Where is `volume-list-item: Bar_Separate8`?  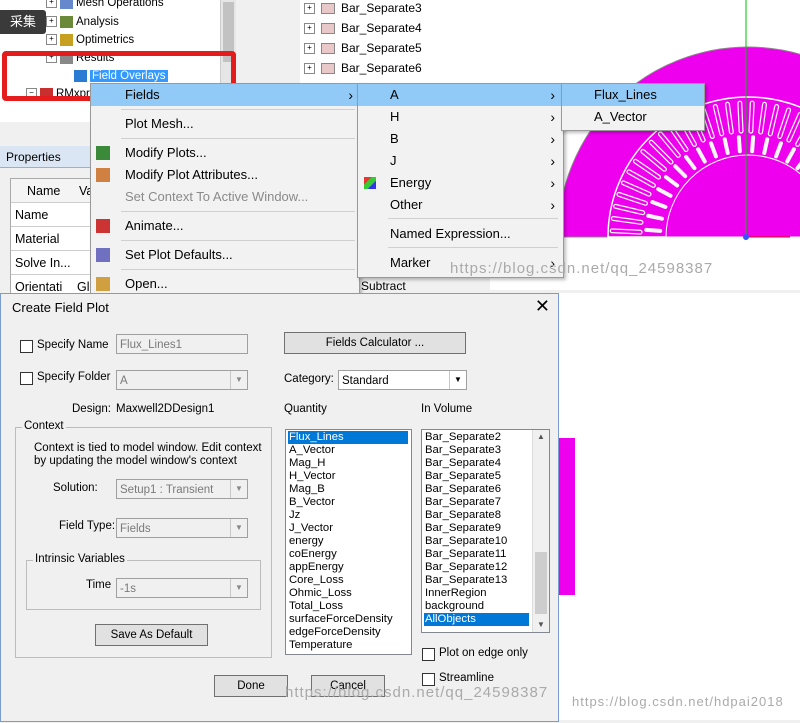
volume-list-item: Bar_Separate8 is located at coordinates (462, 515).